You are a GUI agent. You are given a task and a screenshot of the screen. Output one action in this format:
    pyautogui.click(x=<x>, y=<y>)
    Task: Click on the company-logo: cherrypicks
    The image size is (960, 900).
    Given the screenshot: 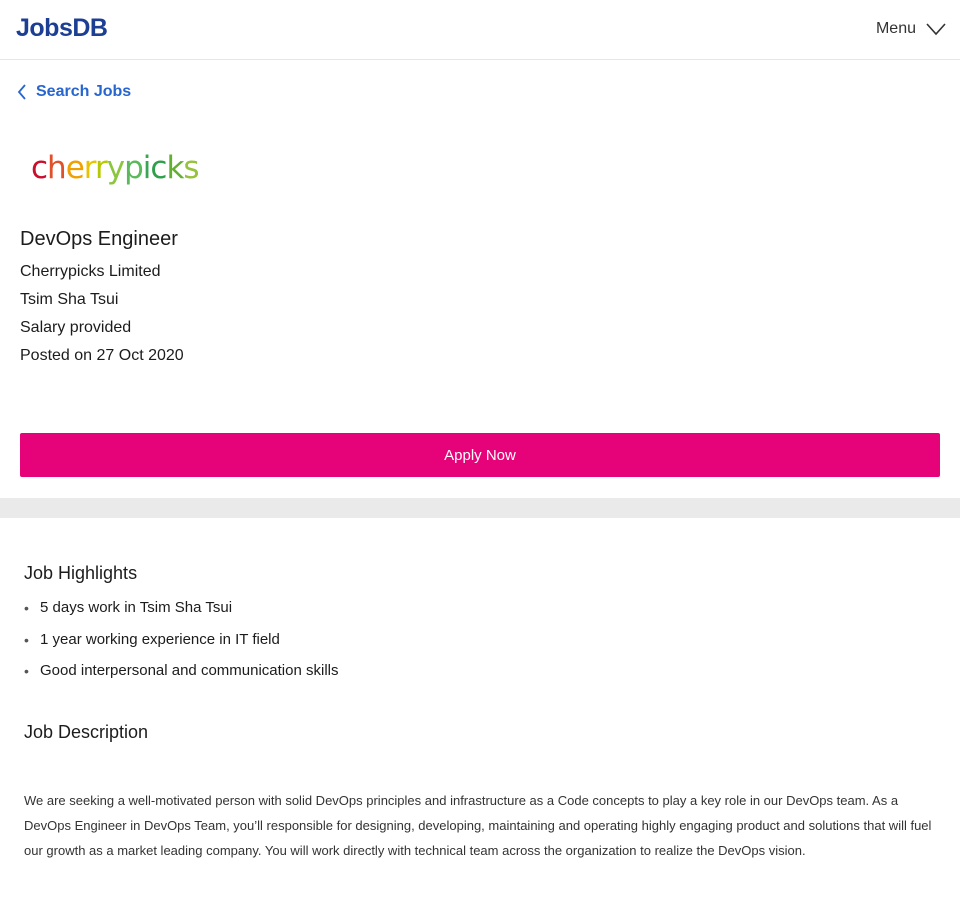 What is the action you would take?
    pyautogui.click(x=115, y=168)
    